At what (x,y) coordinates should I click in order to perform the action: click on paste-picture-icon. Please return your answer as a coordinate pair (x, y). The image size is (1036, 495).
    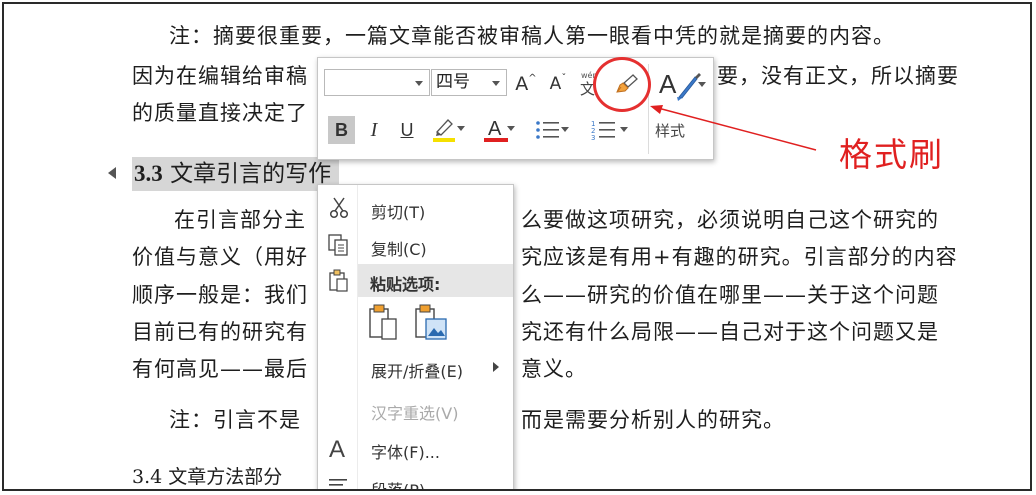
    Looking at the image, I should click on (431, 322).